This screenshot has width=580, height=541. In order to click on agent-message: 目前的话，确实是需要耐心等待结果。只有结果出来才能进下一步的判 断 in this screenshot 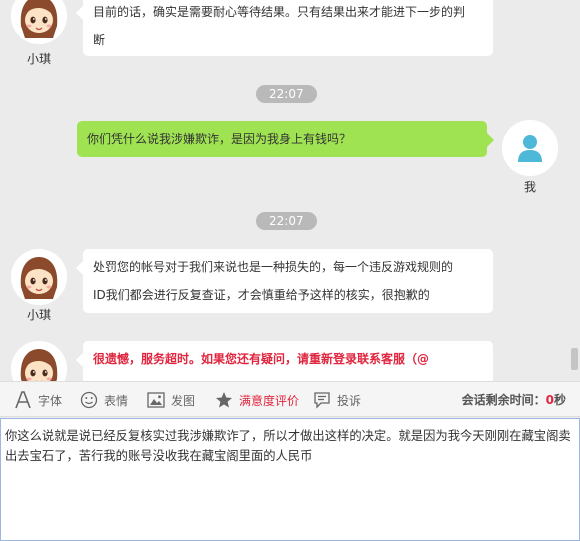, I will do `click(284, 28)`.